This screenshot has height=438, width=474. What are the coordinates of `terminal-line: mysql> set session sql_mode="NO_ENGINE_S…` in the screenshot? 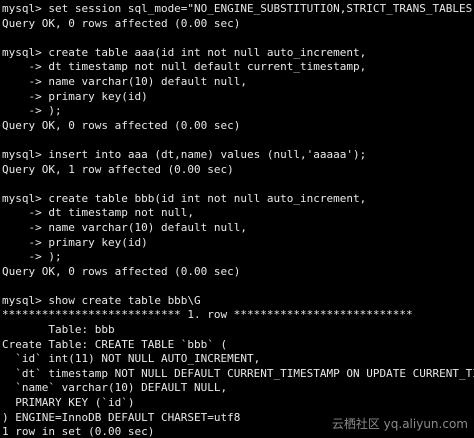 It's located at (238, 8).